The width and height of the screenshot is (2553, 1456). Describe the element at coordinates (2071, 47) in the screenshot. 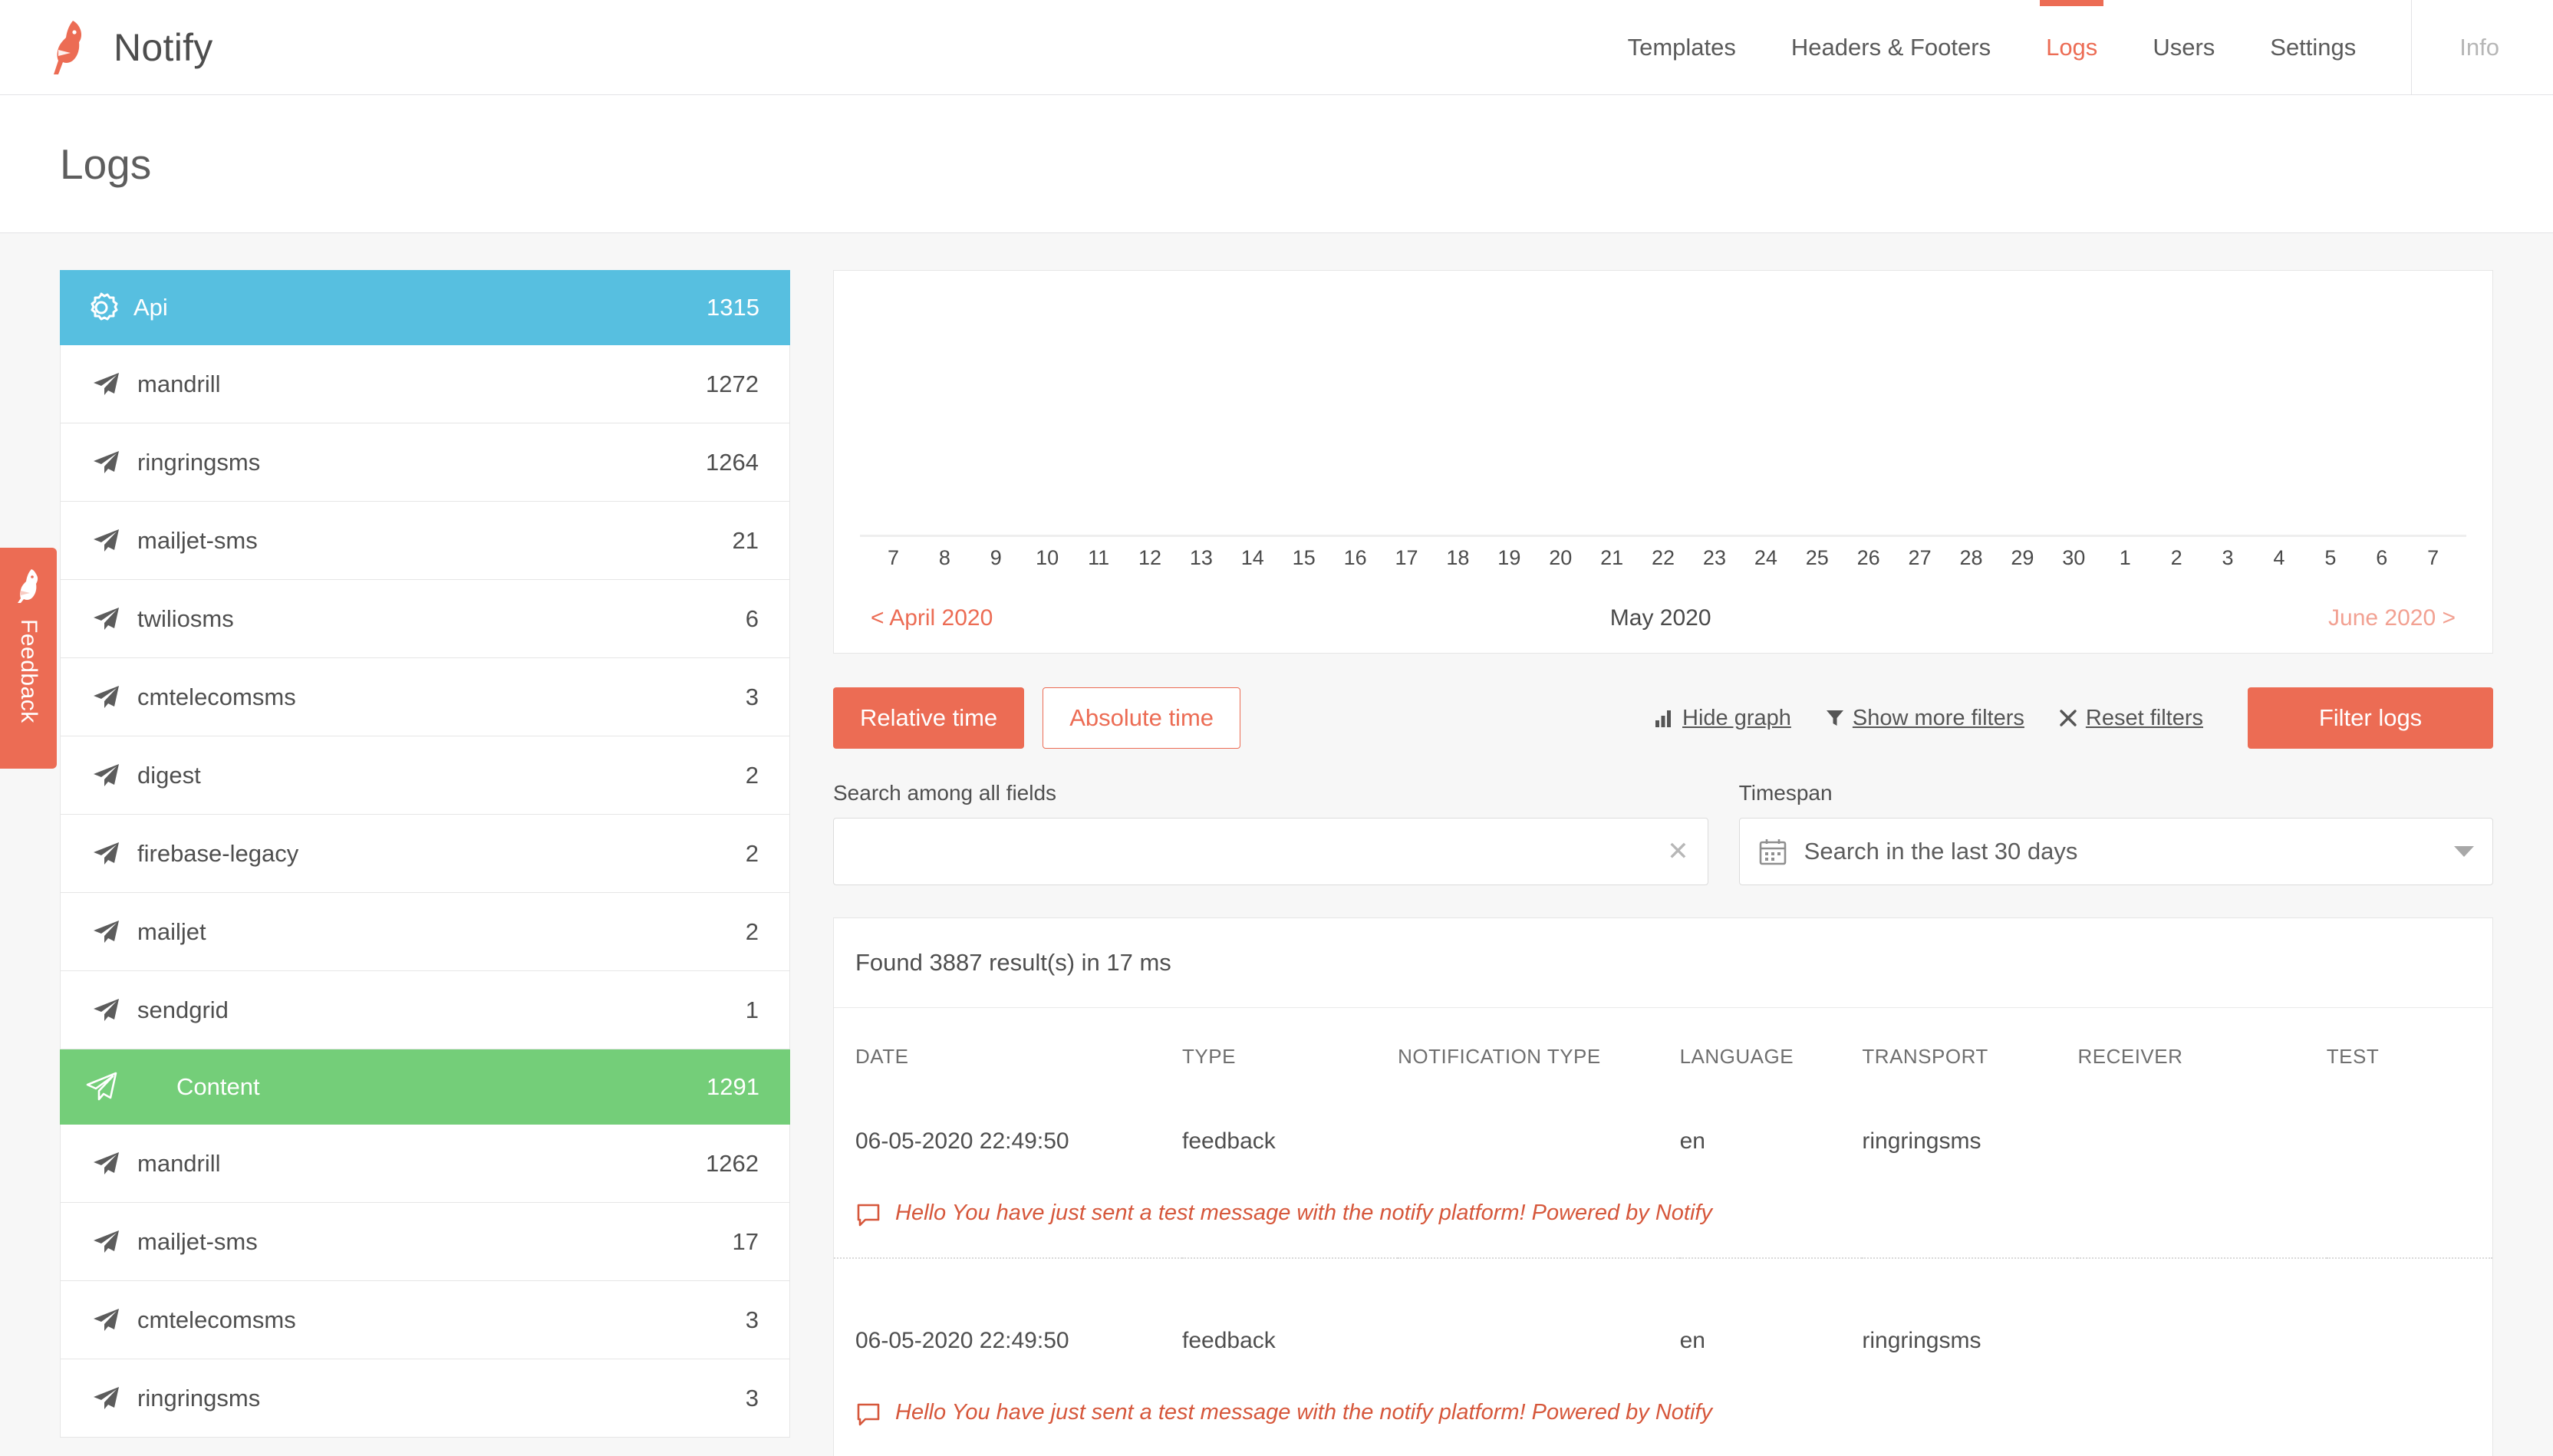

I see `nav-item-logs: Logs` at that location.